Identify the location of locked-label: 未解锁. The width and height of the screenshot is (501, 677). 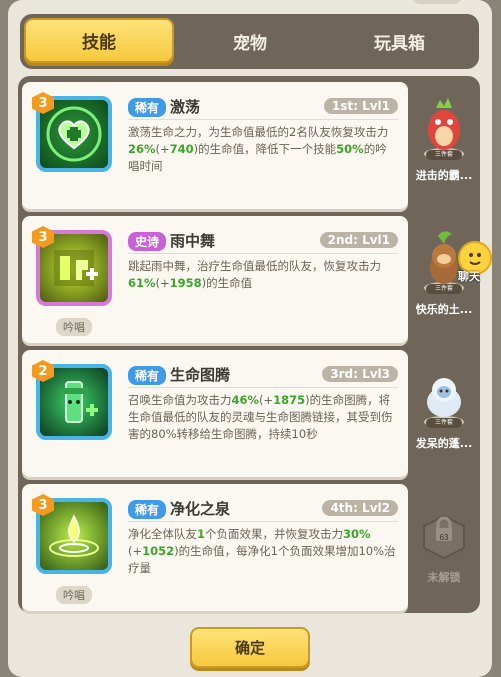
(444, 577).